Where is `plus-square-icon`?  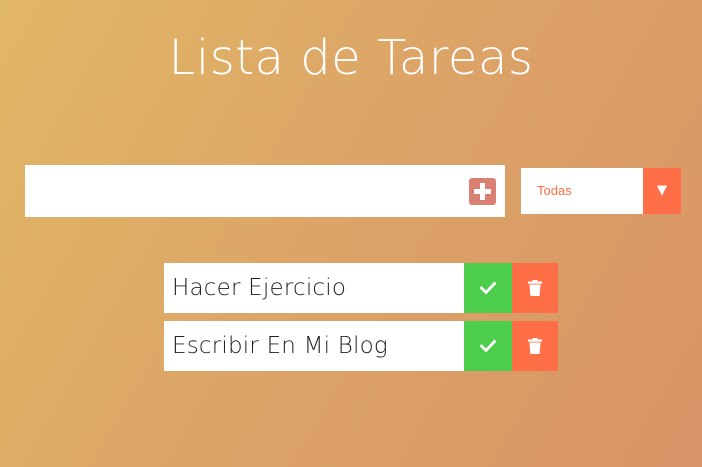
plus-square-icon is located at coordinates (482, 191).